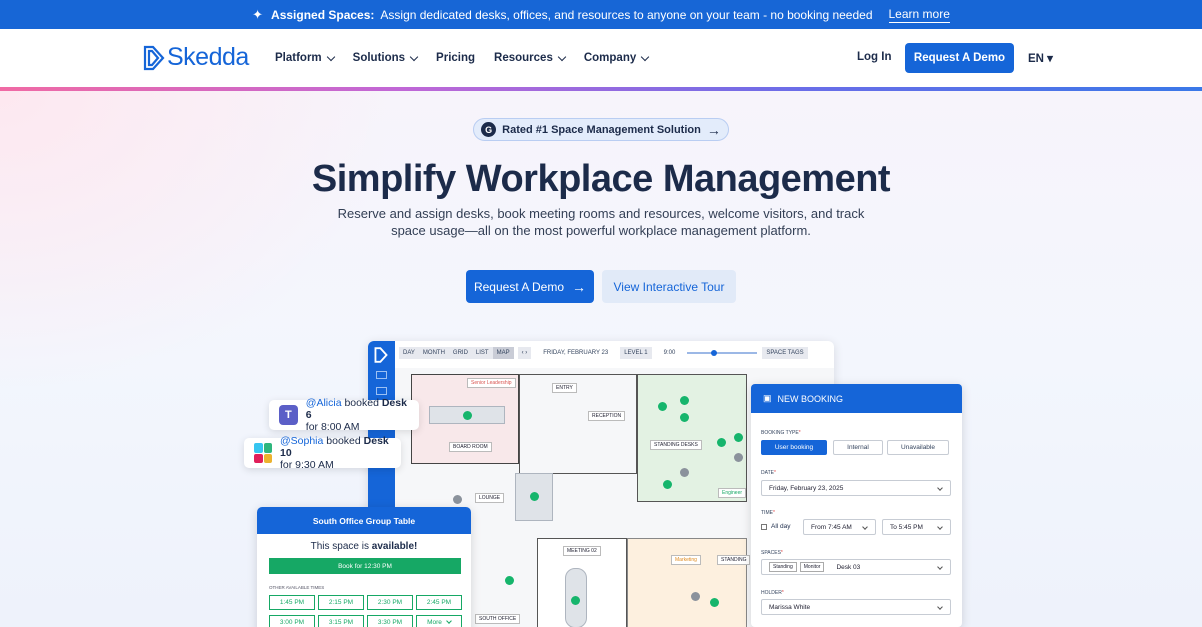 This screenshot has width=1202, height=627. Describe the element at coordinates (772, 593) in the screenshot. I see `holder-label: HOLDER*` at that location.